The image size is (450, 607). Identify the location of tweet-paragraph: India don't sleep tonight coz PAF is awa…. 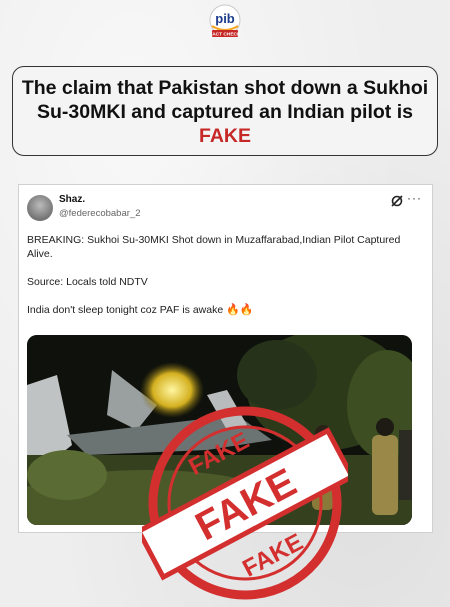
(224, 310).